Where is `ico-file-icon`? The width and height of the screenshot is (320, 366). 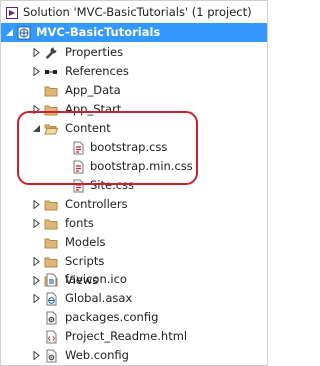
ico-file-icon is located at coordinates (51, 280).